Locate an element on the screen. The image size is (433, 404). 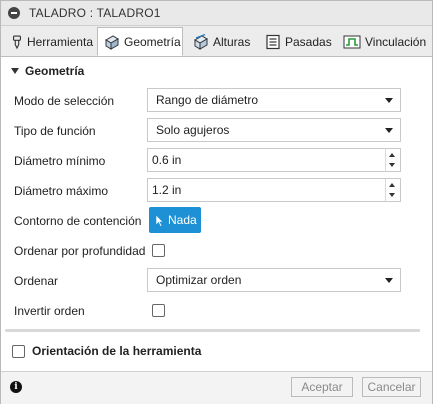
tab-herramienta: Herramienta is located at coordinates (49, 41).